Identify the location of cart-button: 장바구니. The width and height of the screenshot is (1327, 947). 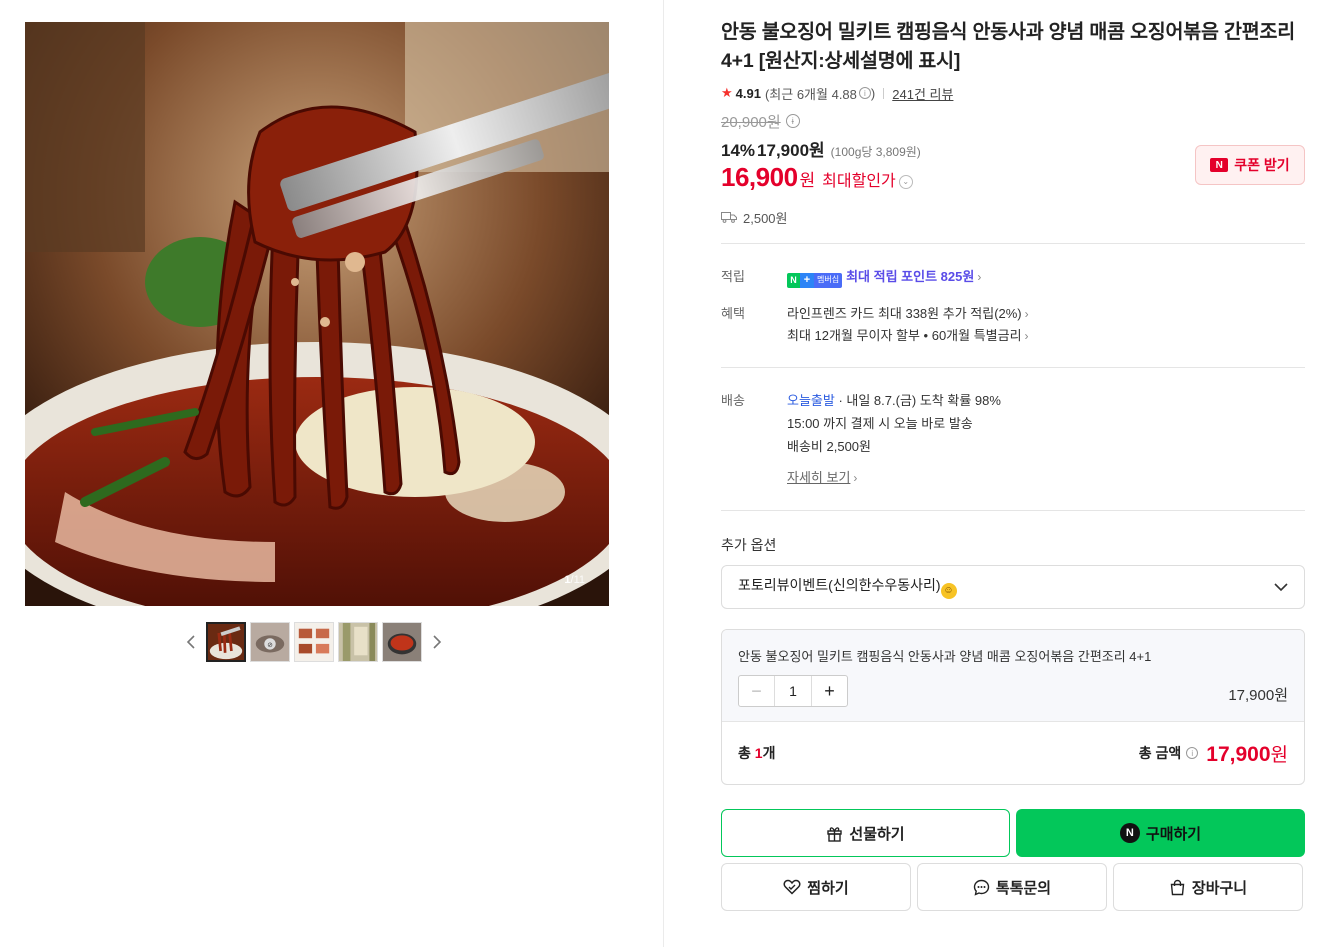
(1208, 887).